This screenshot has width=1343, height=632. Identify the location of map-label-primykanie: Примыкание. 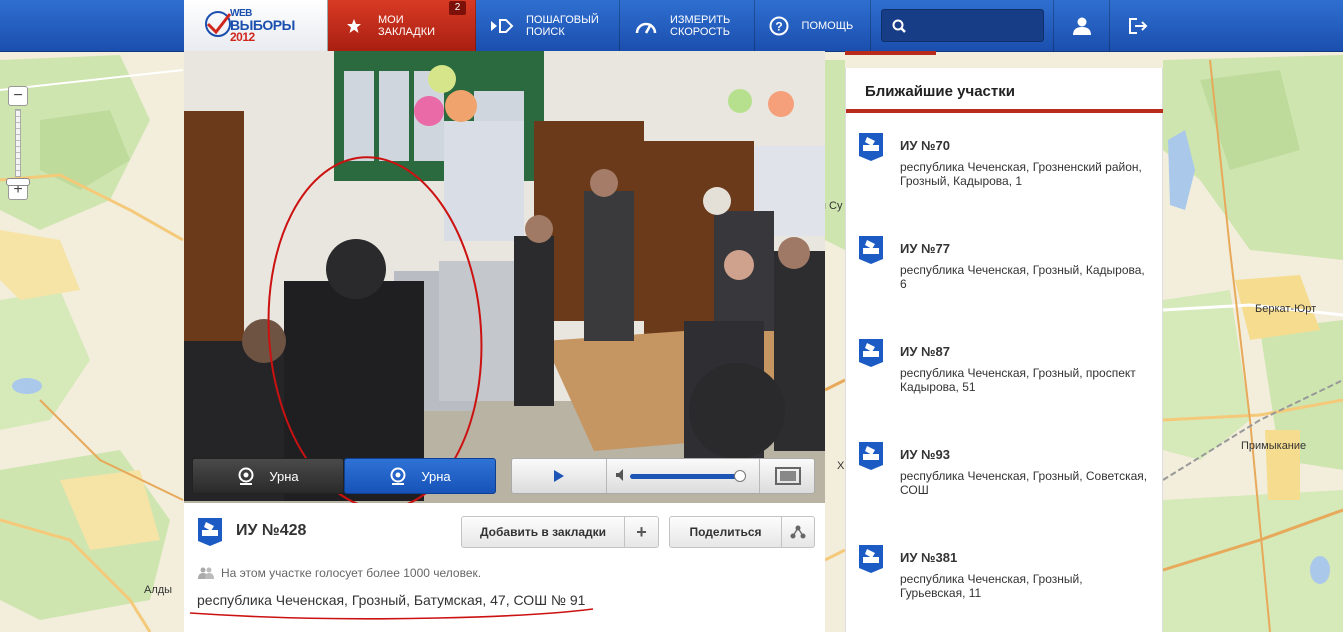
(1274, 446).